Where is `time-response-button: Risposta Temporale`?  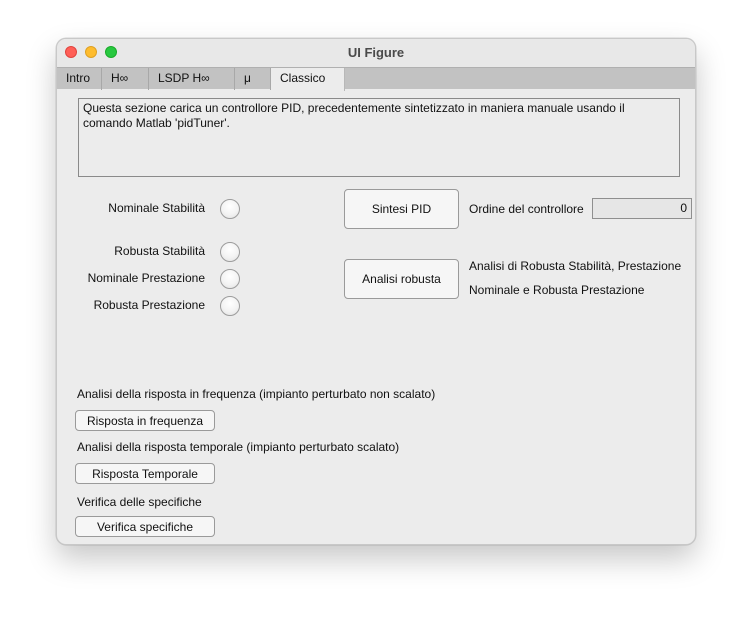 time-response-button: Risposta Temporale is located at coordinates (145, 473).